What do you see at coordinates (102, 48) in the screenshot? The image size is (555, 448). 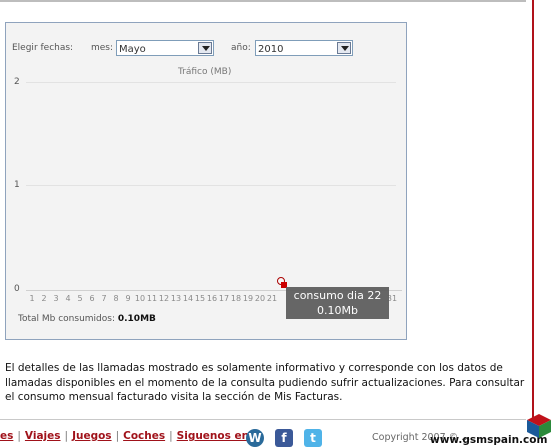 I see `month-label: mes:` at bounding box center [102, 48].